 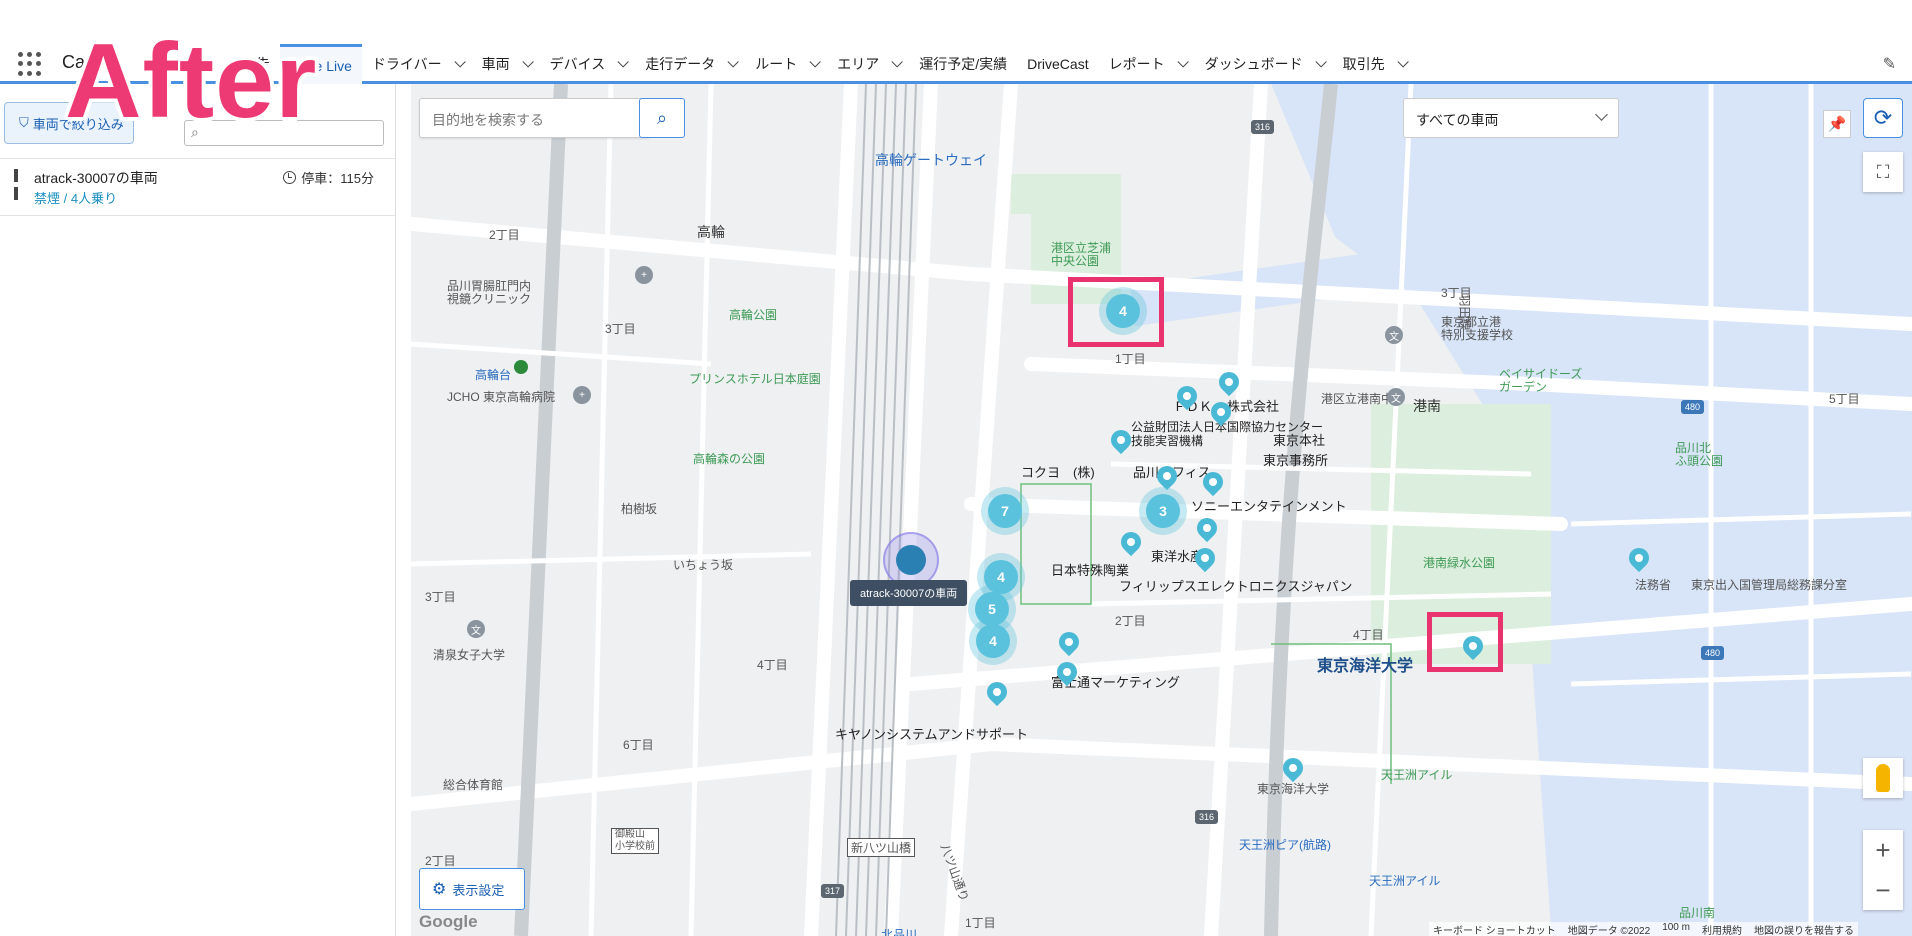 I want to click on label-chome-2c: 2丁目, so click(x=440, y=861).